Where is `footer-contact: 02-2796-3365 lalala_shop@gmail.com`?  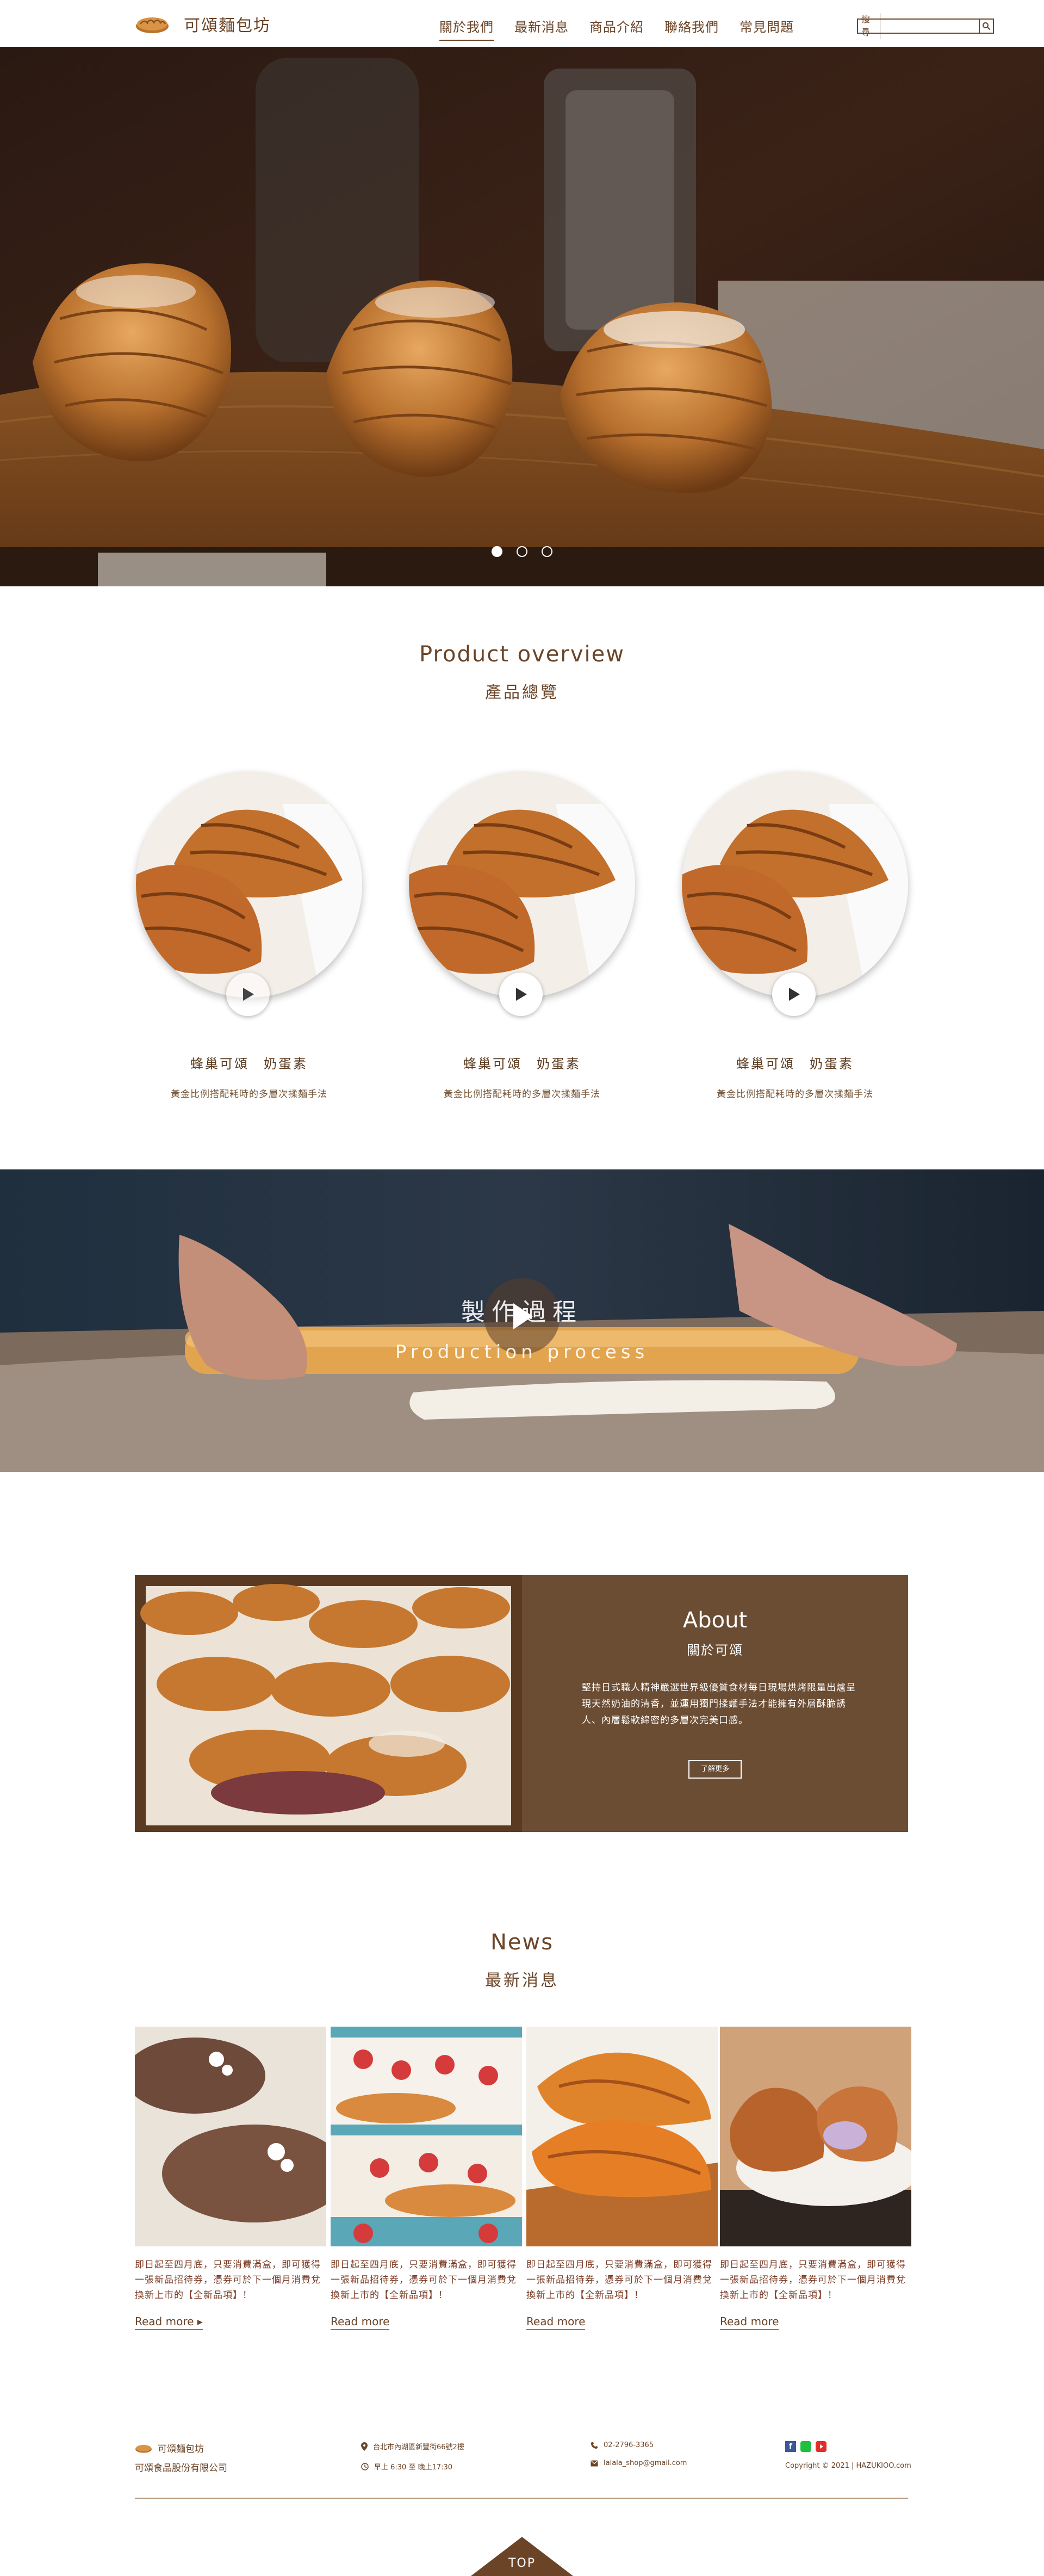 footer-contact: 02-2796-3365 lalala_shop@gmail.com is located at coordinates (639, 2454).